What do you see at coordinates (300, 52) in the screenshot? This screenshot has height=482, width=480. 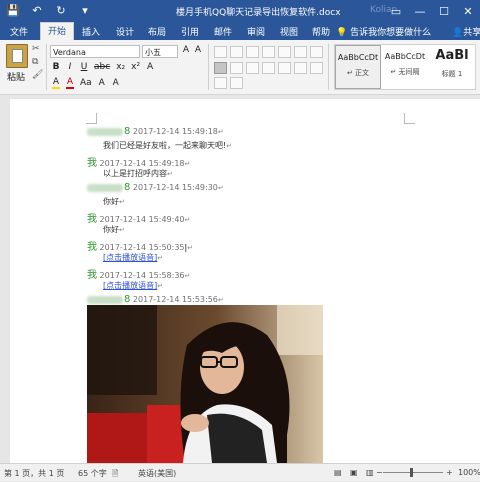 I see `sort-icon` at bounding box center [300, 52].